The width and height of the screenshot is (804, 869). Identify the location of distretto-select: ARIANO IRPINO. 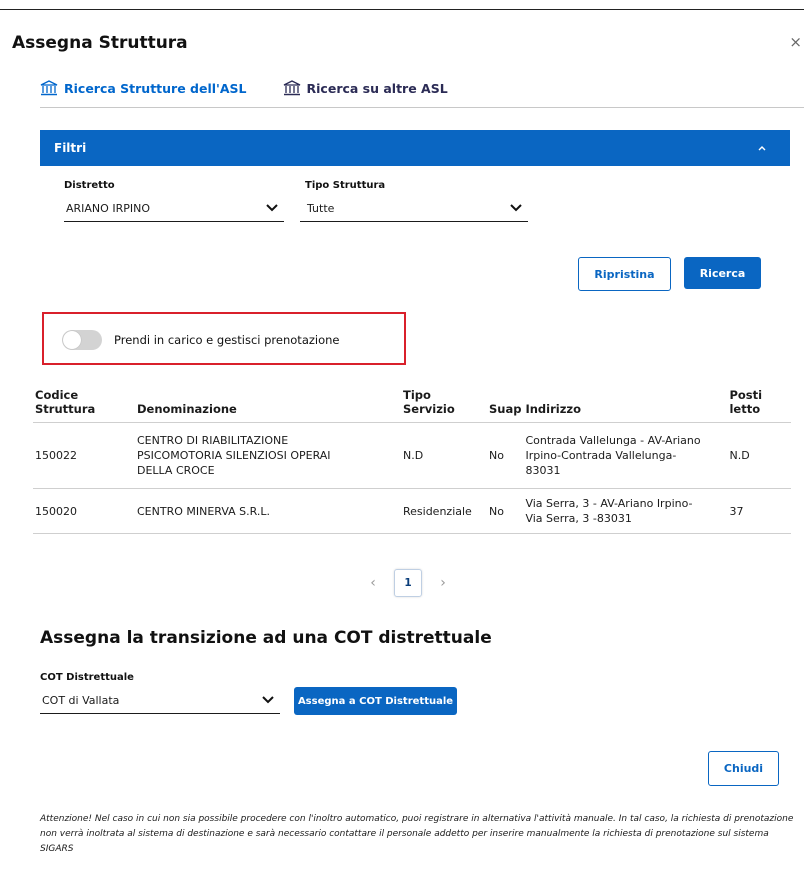
(174, 209).